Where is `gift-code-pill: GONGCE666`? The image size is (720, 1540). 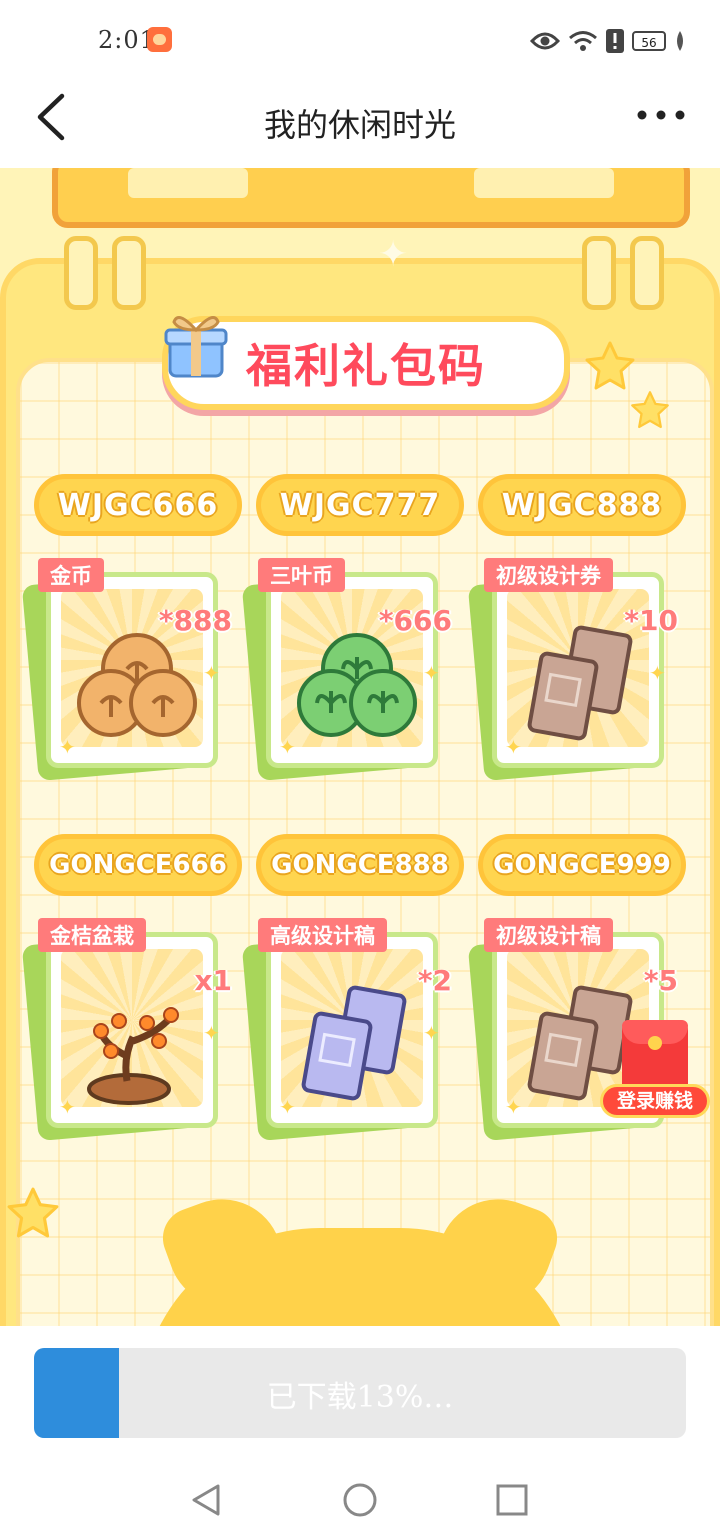
gift-code-pill: GONGCE666 is located at coordinates (138, 865).